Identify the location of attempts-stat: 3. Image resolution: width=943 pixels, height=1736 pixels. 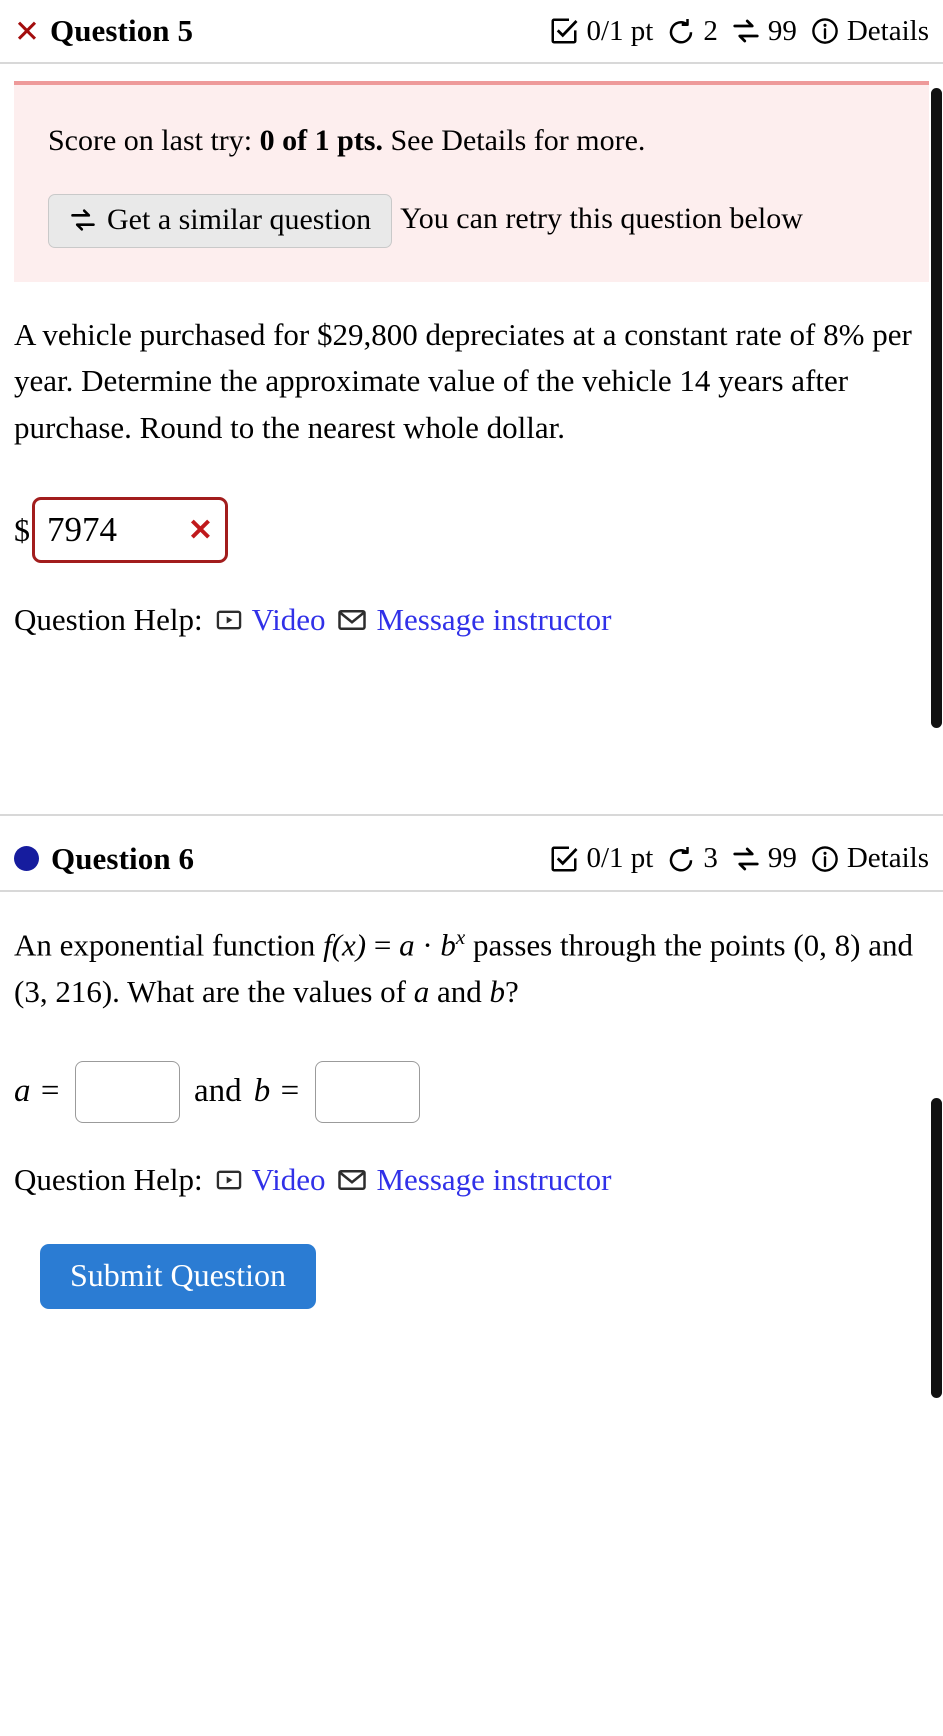
(692, 858).